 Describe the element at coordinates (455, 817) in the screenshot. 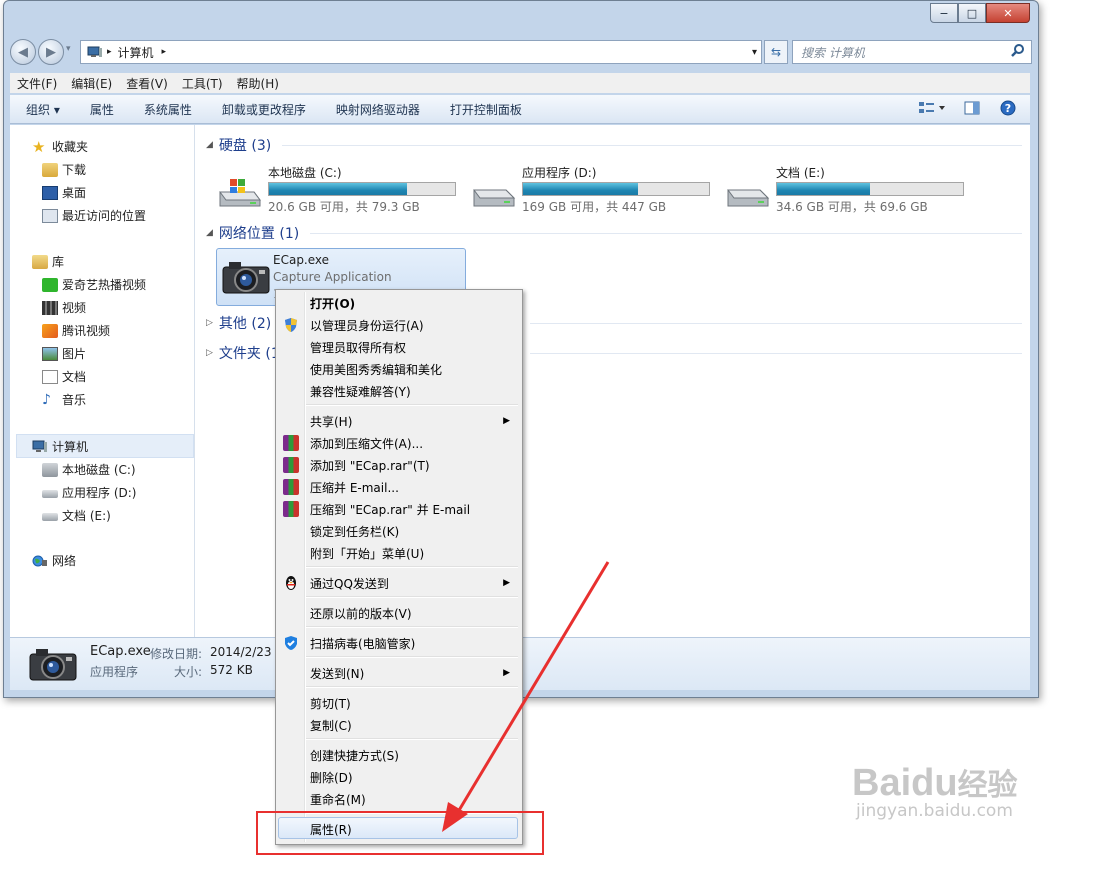

I see `annotation-arrowhead` at that location.